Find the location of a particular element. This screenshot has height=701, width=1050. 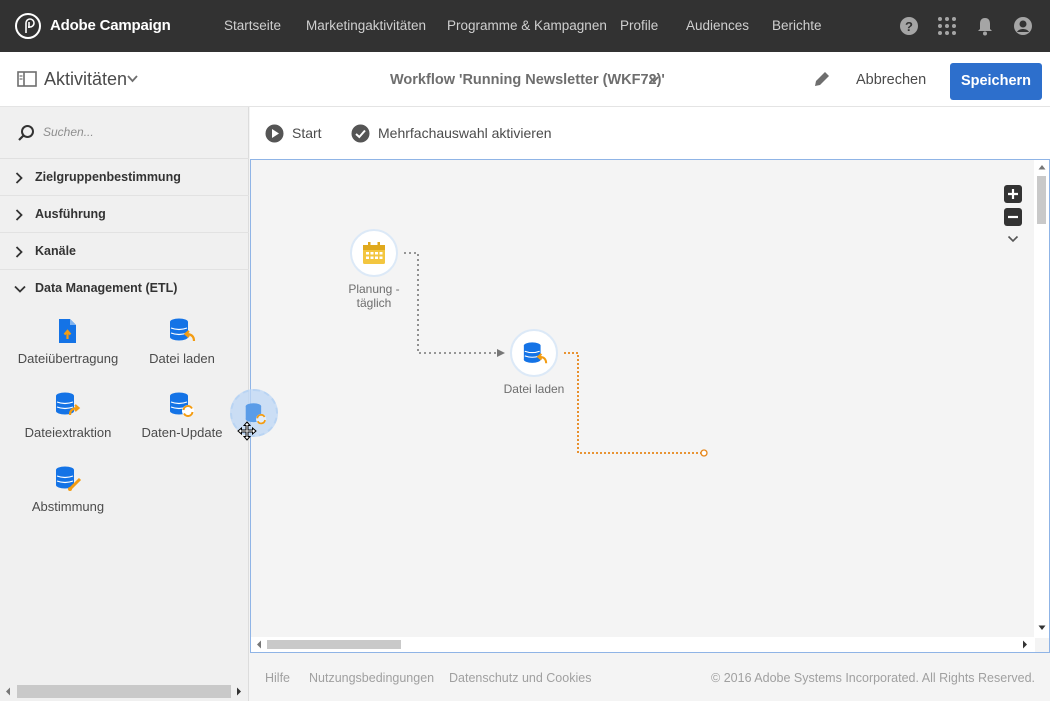

move-cursor-icon is located at coordinates (247, 431).